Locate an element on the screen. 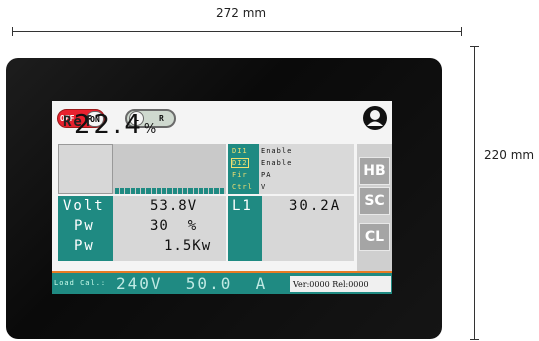  pw-kw-label: Pw is located at coordinates (84, 246).